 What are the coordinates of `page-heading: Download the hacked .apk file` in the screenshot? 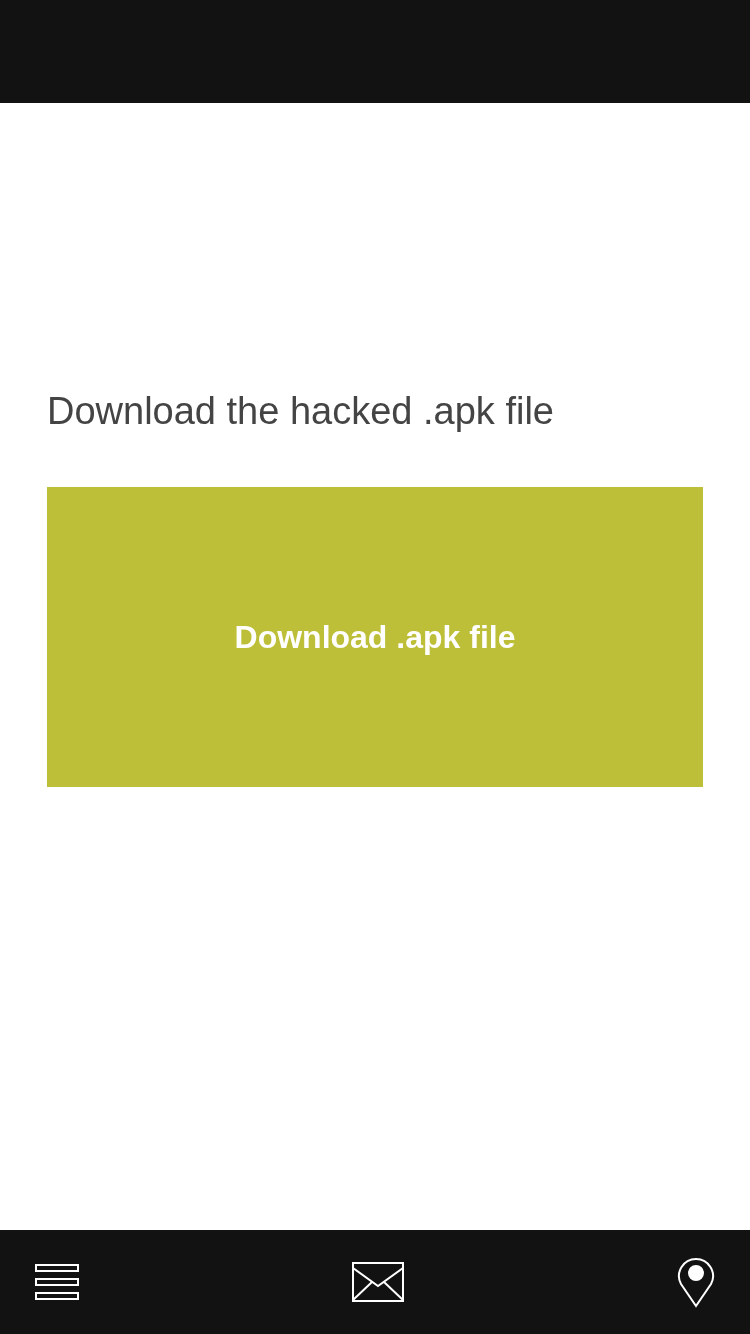 It's located at (300, 411).